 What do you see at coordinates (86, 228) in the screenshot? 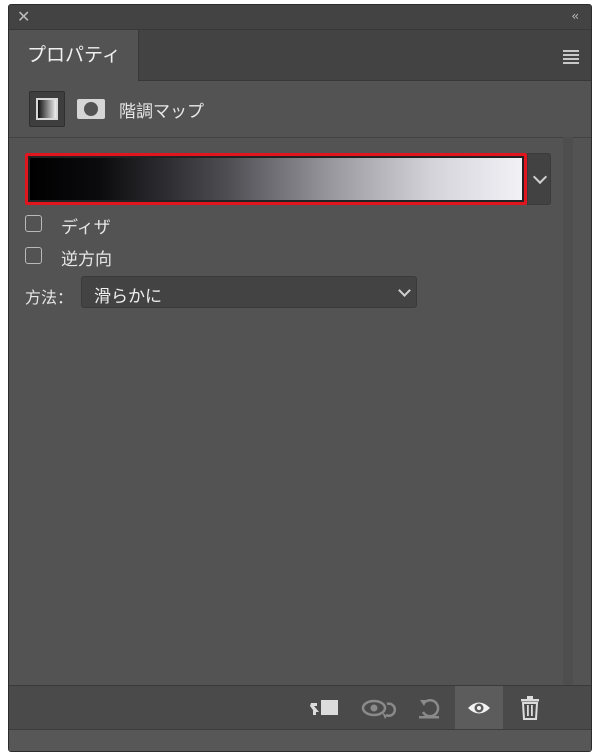
I see `dither-label: ディザ` at bounding box center [86, 228].